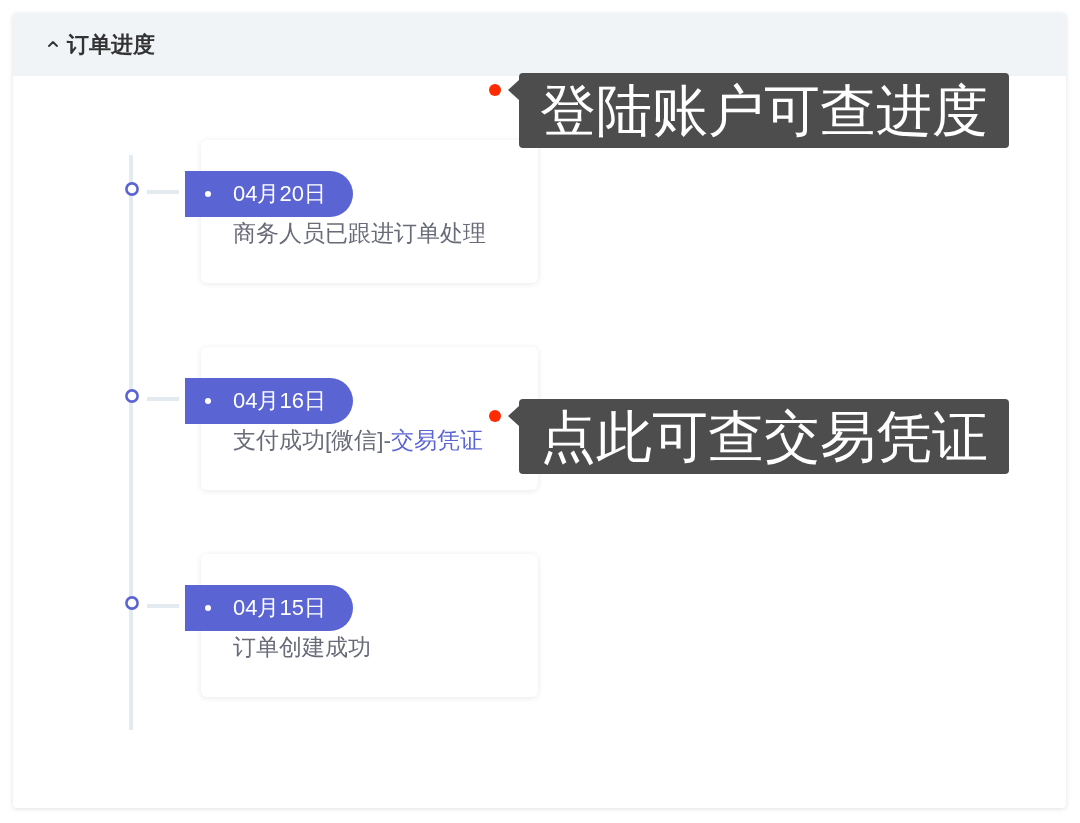 Image resolution: width=1080 pixels, height=823 pixels. Describe the element at coordinates (111, 44) in the screenshot. I see `panel-title: 订单进度` at that location.